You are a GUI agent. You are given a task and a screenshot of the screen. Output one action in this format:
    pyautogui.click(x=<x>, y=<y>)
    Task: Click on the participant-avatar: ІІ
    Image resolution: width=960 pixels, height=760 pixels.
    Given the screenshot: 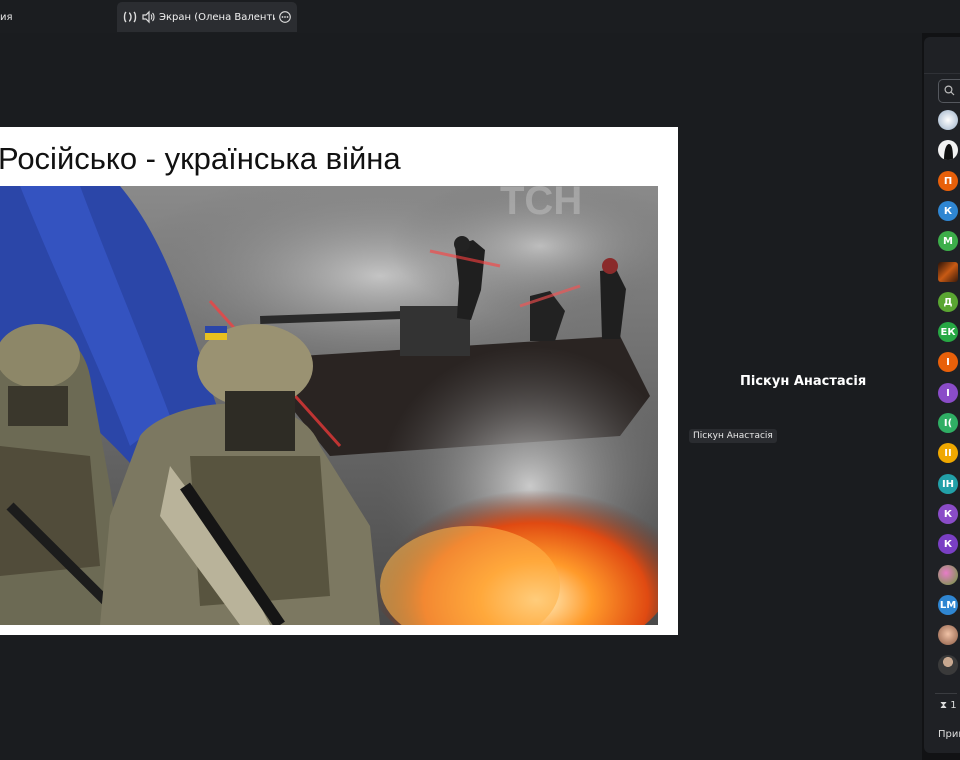 What is the action you would take?
    pyautogui.click(x=948, y=453)
    